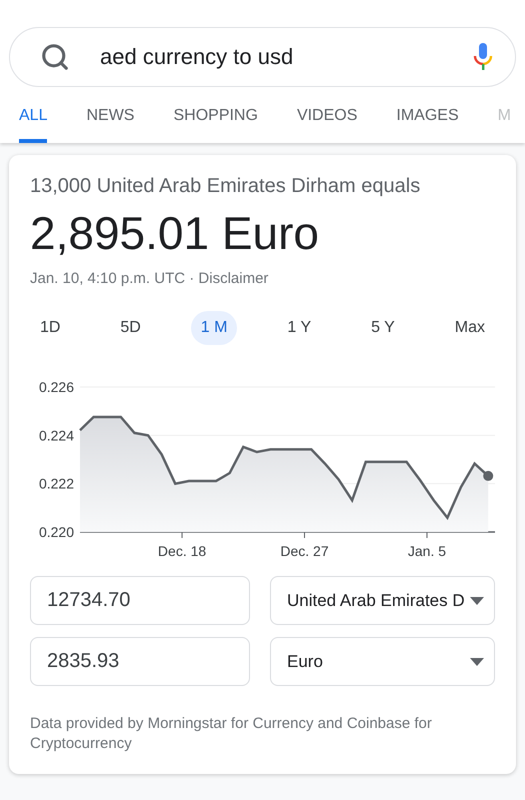  I want to click on chart-point, so click(488, 475).